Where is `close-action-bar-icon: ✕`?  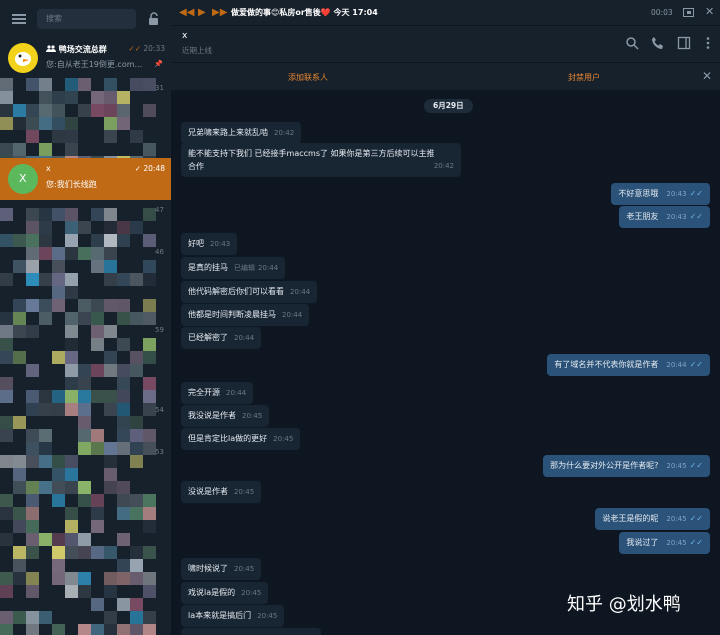 close-action-bar-icon: ✕ is located at coordinates (707, 76).